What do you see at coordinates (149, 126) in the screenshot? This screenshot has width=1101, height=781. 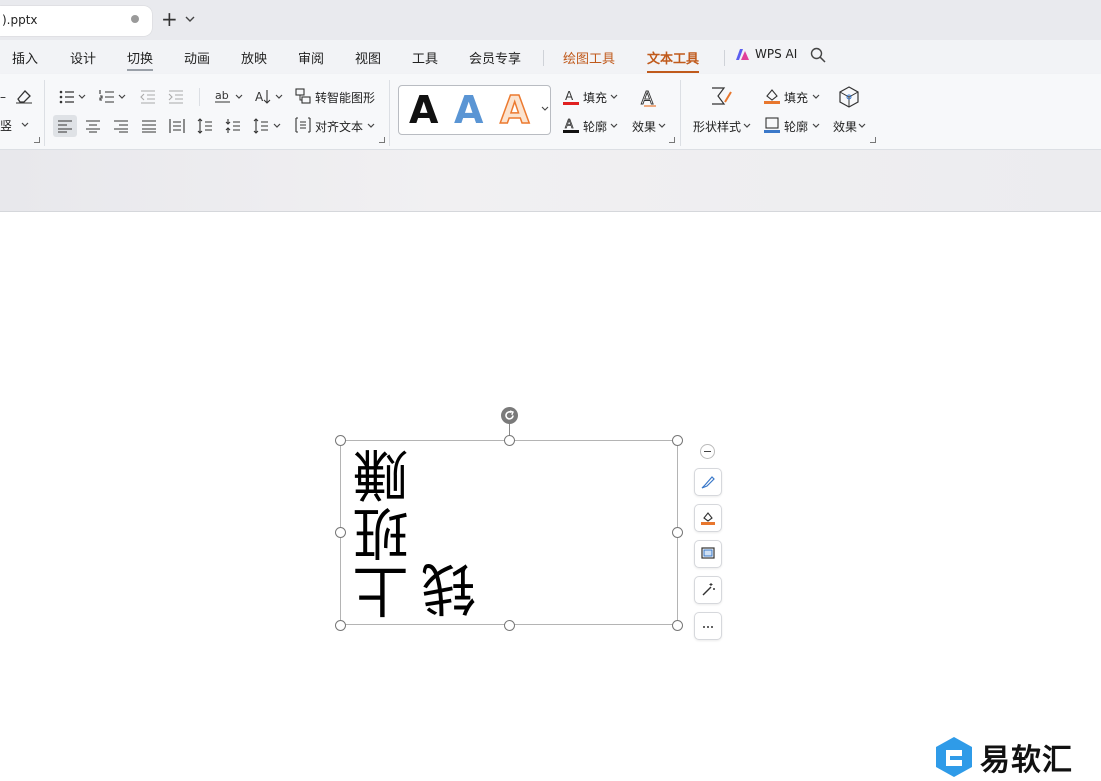 I see `justify-icon` at bounding box center [149, 126].